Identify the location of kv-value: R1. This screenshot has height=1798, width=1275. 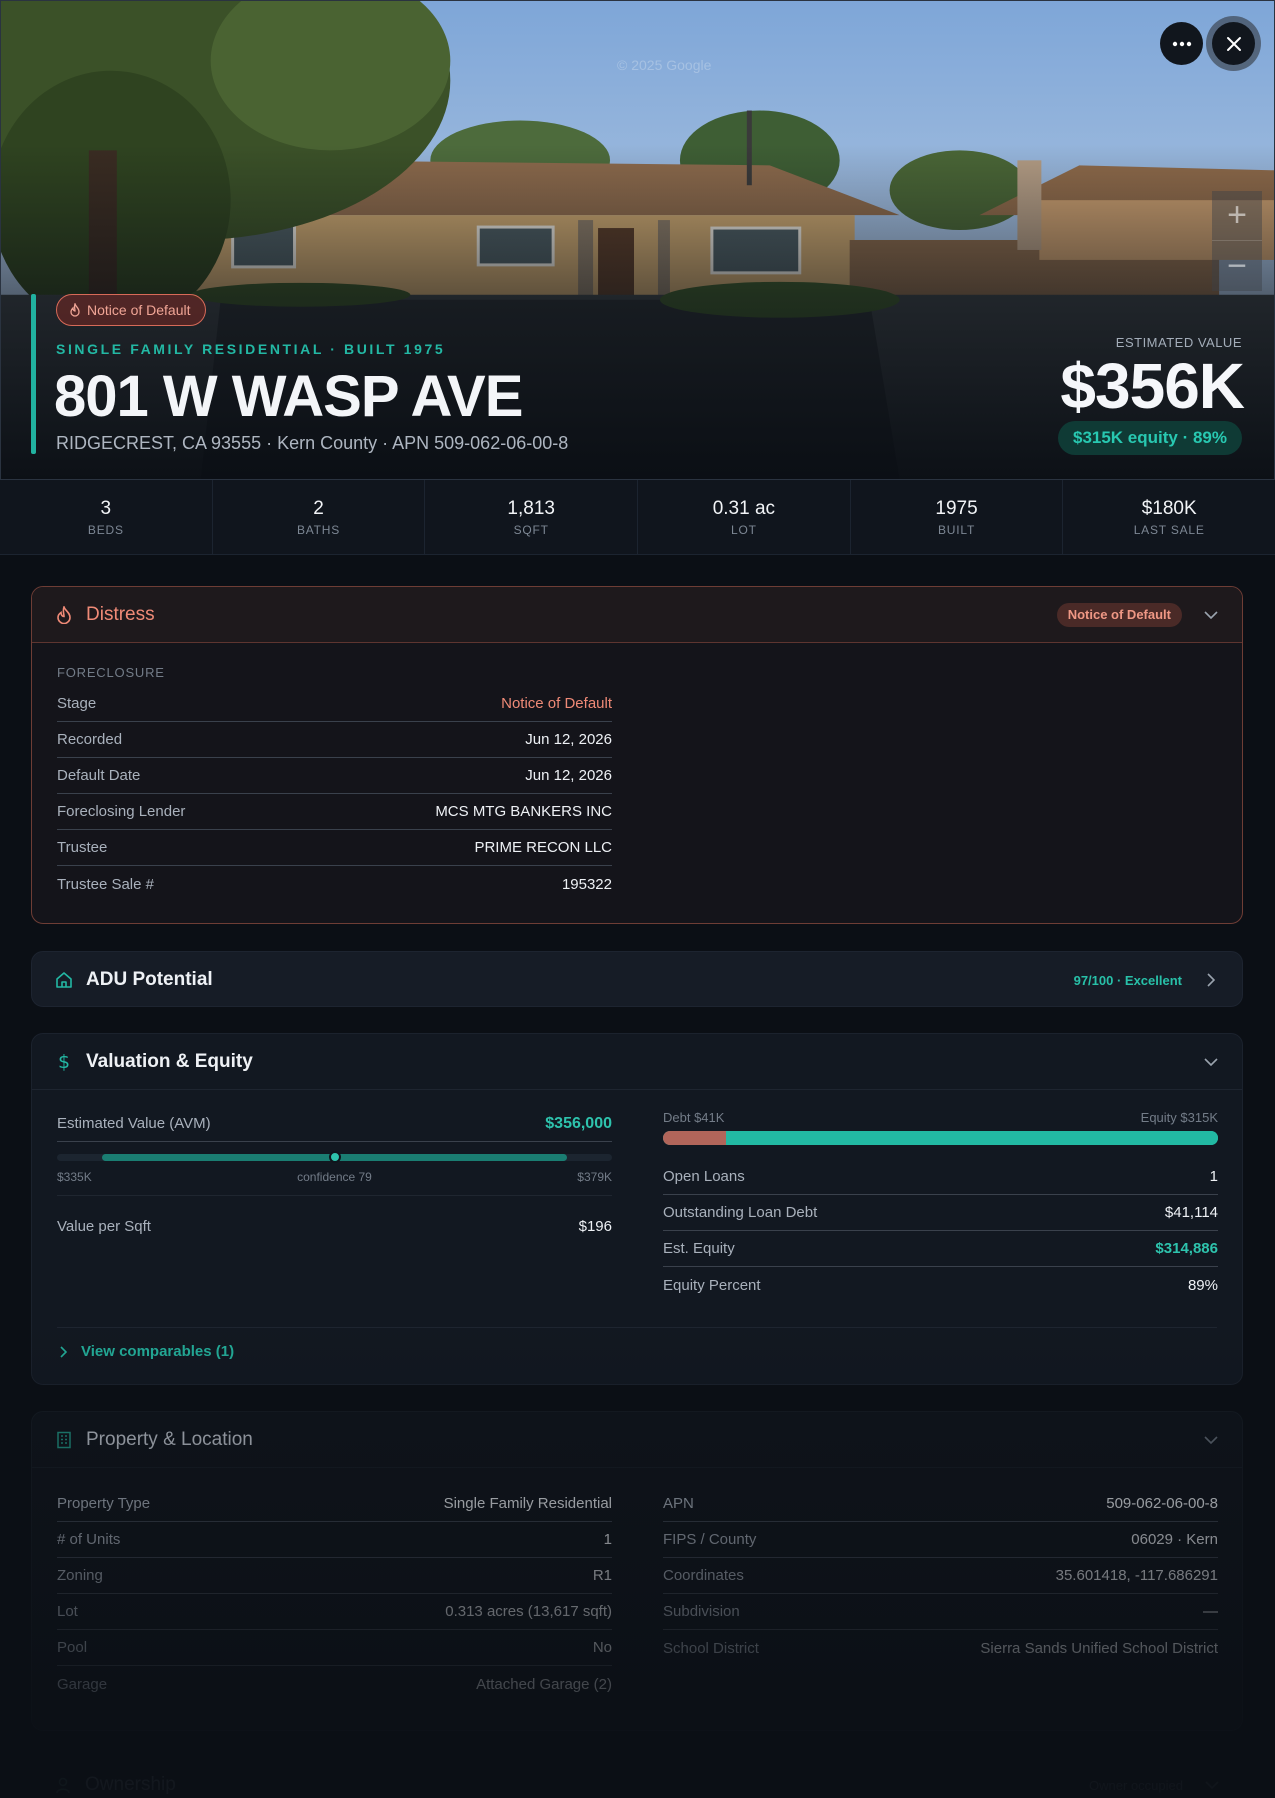
(602, 1575).